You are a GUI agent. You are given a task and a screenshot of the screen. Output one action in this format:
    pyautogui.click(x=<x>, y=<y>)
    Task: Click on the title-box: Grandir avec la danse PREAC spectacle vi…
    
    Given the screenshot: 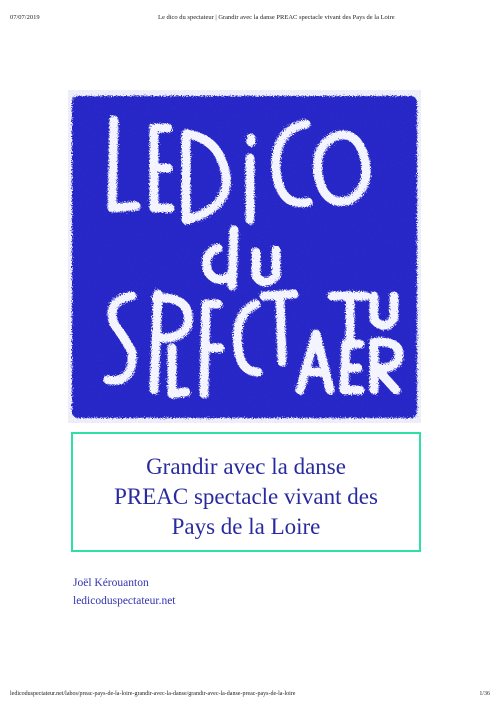 What is the action you would take?
    pyautogui.click(x=246, y=492)
    